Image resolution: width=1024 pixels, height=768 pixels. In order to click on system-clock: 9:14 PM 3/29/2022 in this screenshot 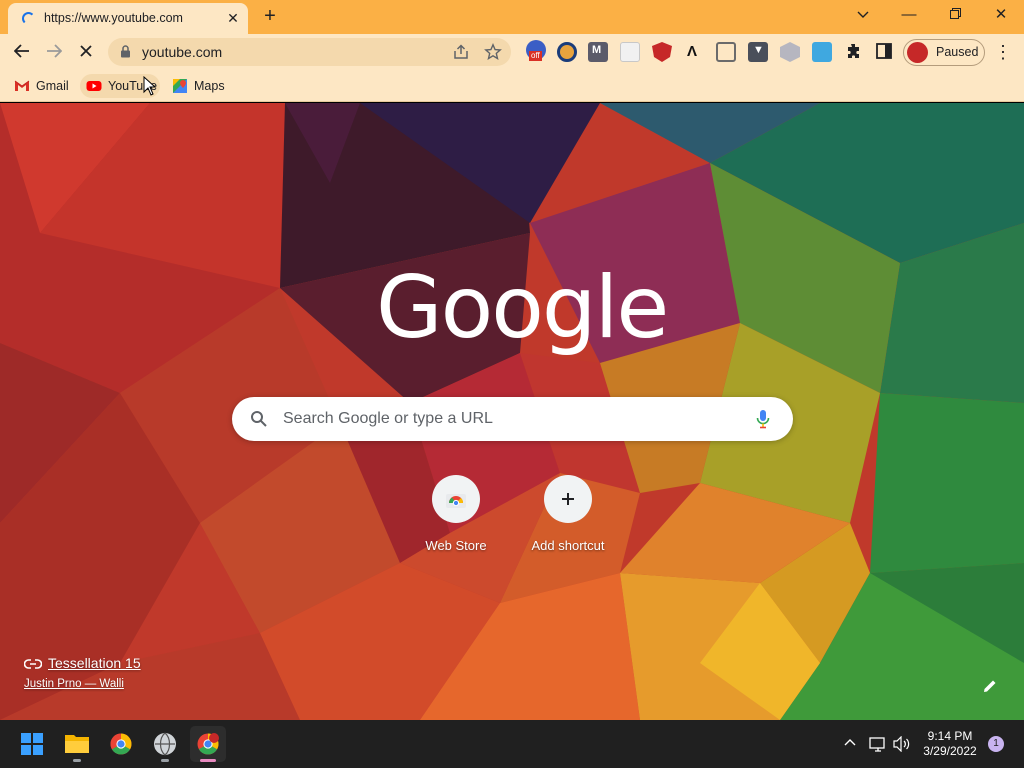, I will do `click(950, 744)`.